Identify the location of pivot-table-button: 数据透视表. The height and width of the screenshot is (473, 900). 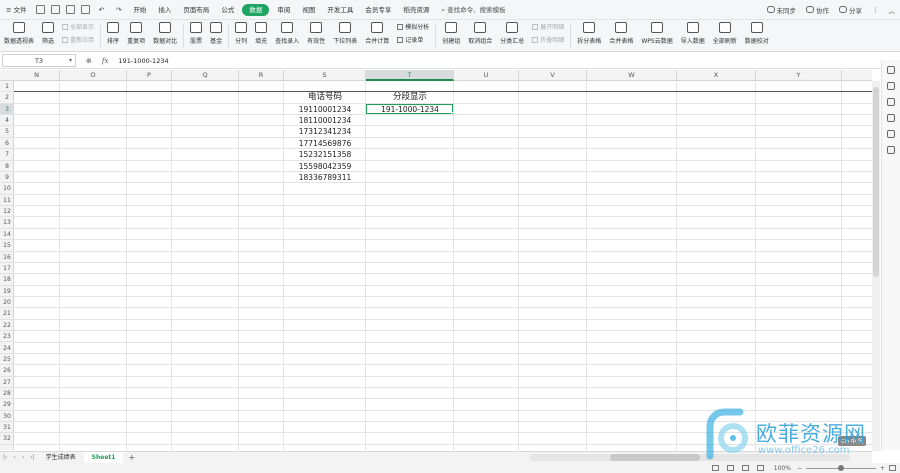
(19, 33).